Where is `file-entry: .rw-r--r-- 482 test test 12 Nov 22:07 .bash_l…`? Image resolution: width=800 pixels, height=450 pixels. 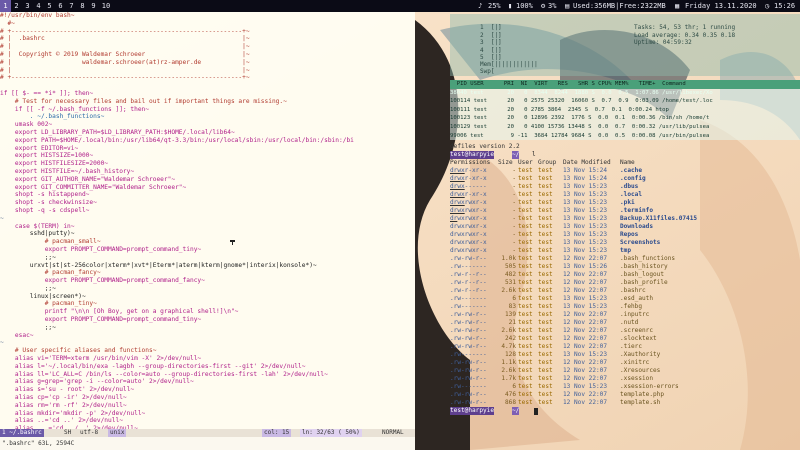 file-entry: .rw-r--r-- 482 test test 12 Nov 22:07 .bash_l… is located at coordinates (625, 275).